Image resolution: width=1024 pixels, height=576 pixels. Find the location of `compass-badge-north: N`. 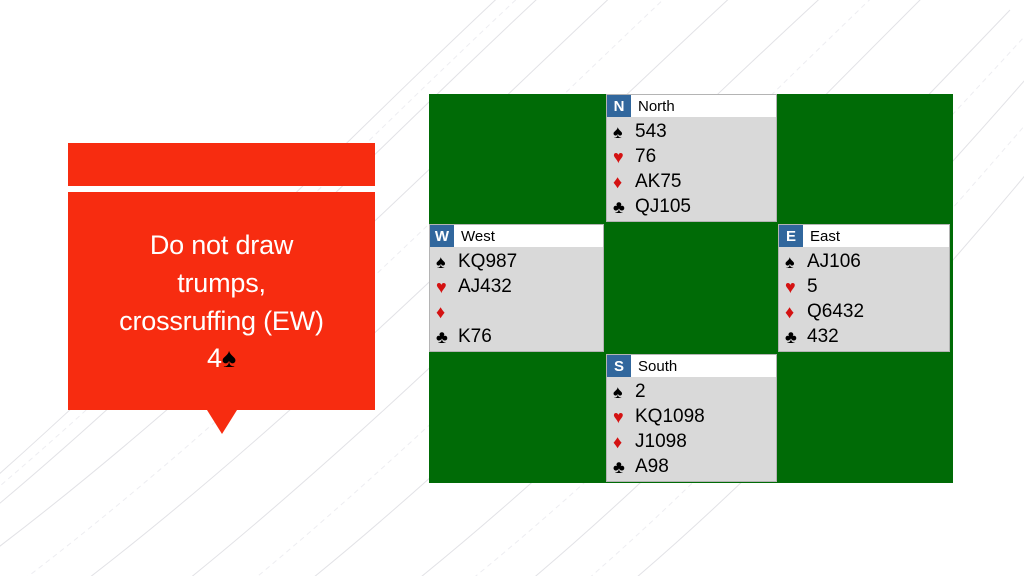

compass-badge-north: N is located at coordinates (619, 106).